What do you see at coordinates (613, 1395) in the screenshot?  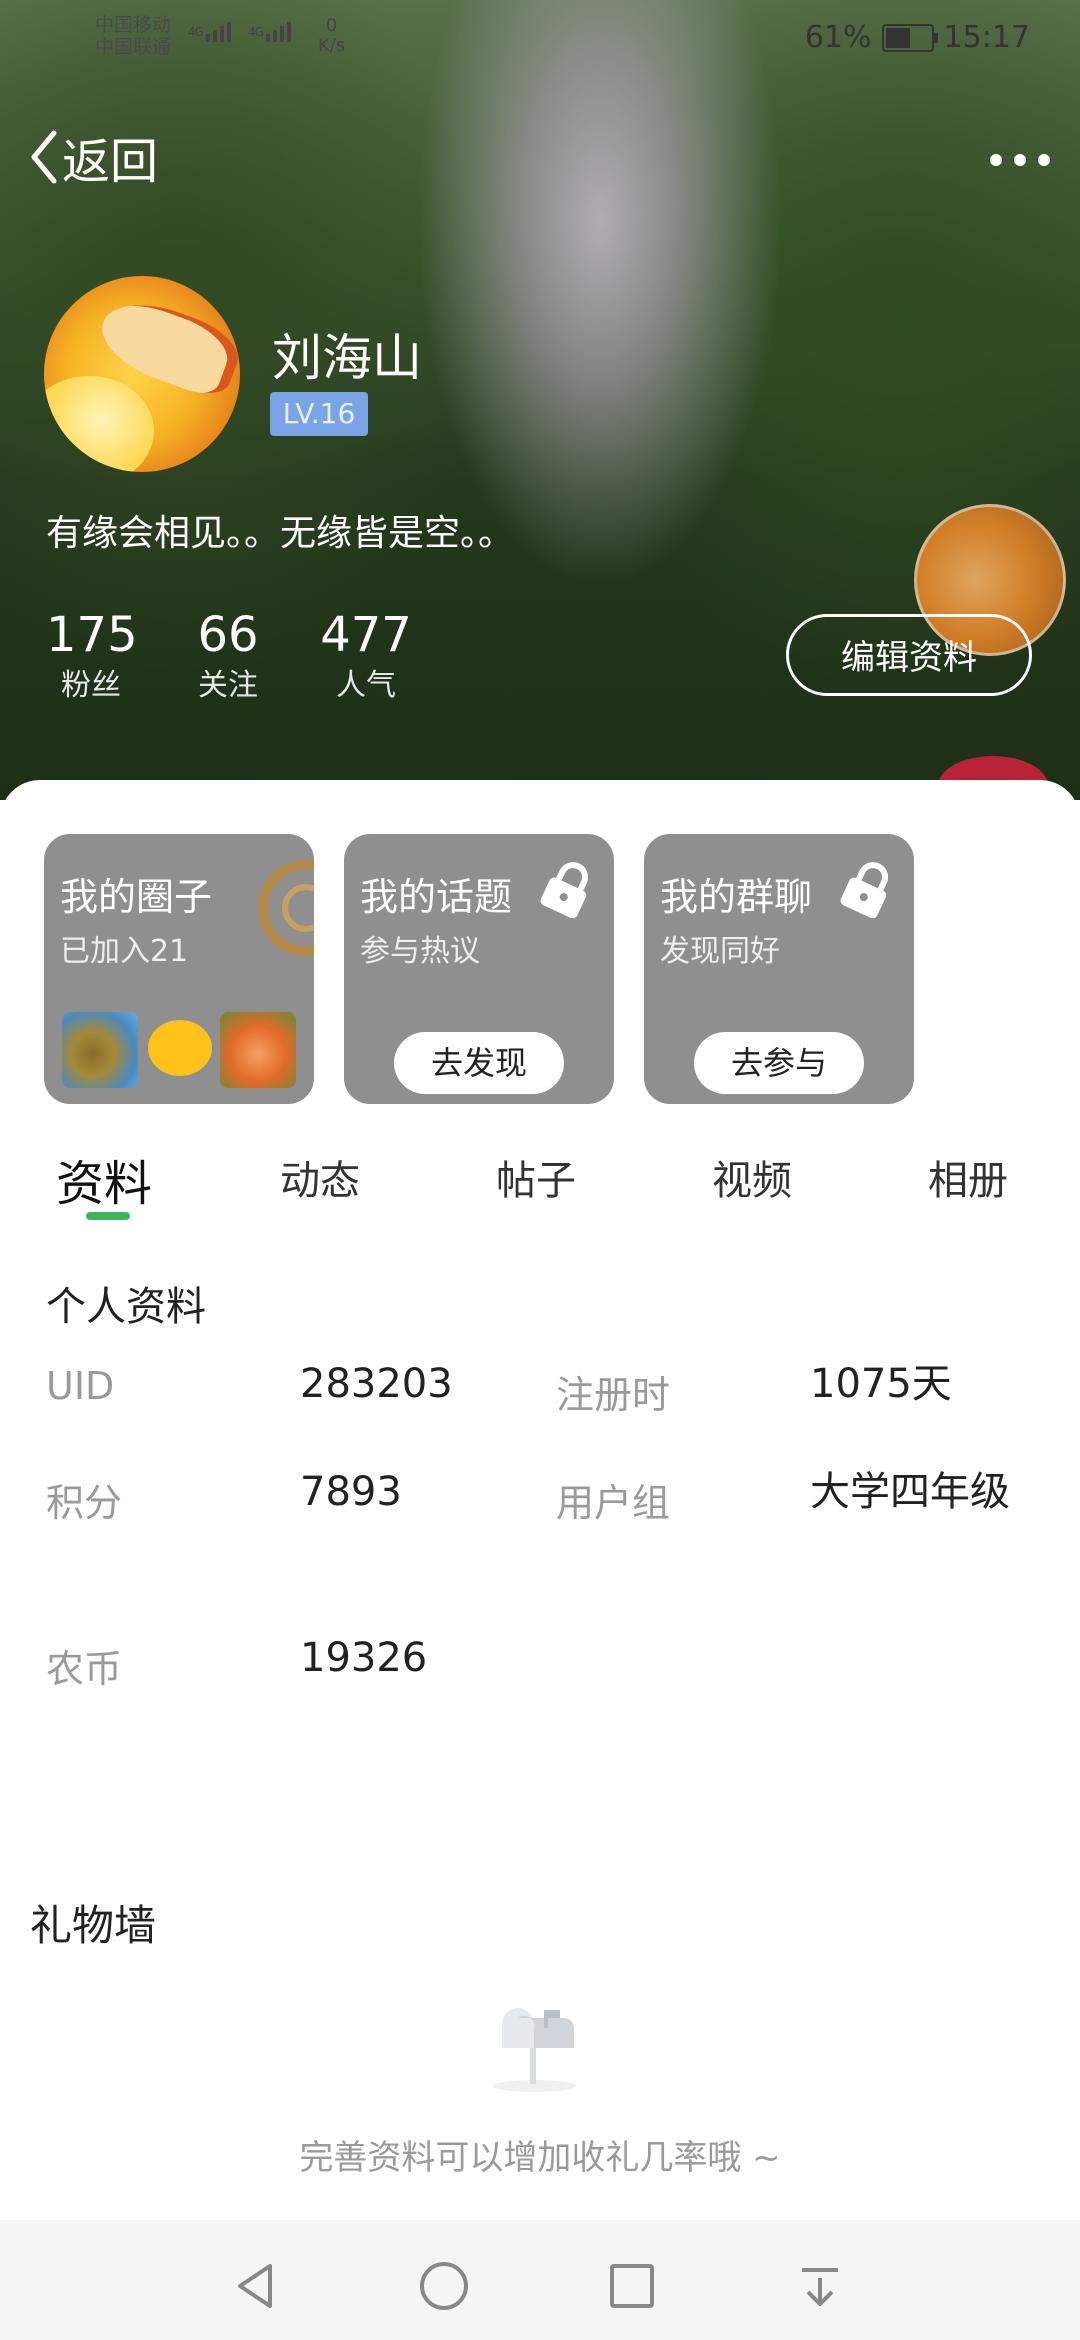 I see `info-label-registered: 注册时` at bounding box center [613, 1395].